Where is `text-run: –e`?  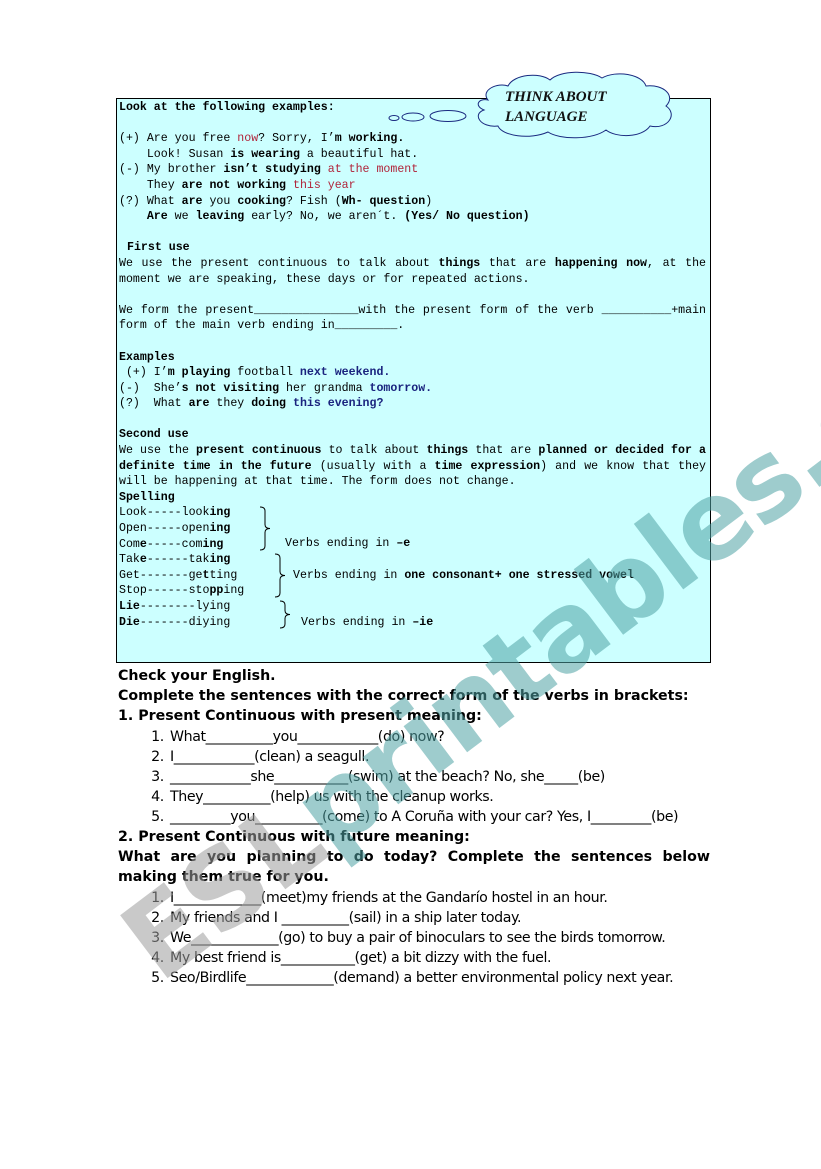
text-run: –e is located at coordinates (403, 544).